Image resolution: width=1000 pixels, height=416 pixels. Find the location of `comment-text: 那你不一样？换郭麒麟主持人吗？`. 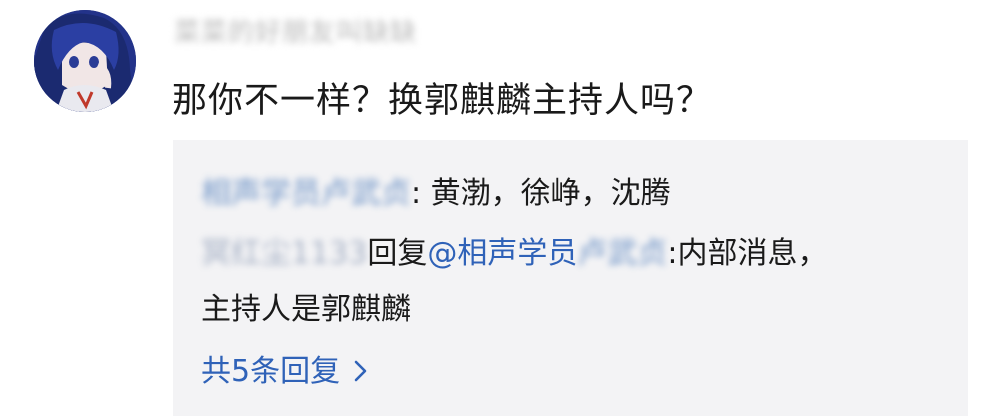

comment-text: 那你不一样？换郭麒麟主持人吗？ is located at coordinates (442, 101).